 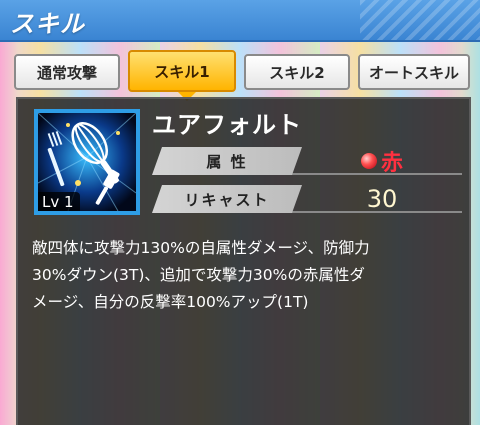 I want to click on skill-icon: Lv 1, so click(x=87, y=162).